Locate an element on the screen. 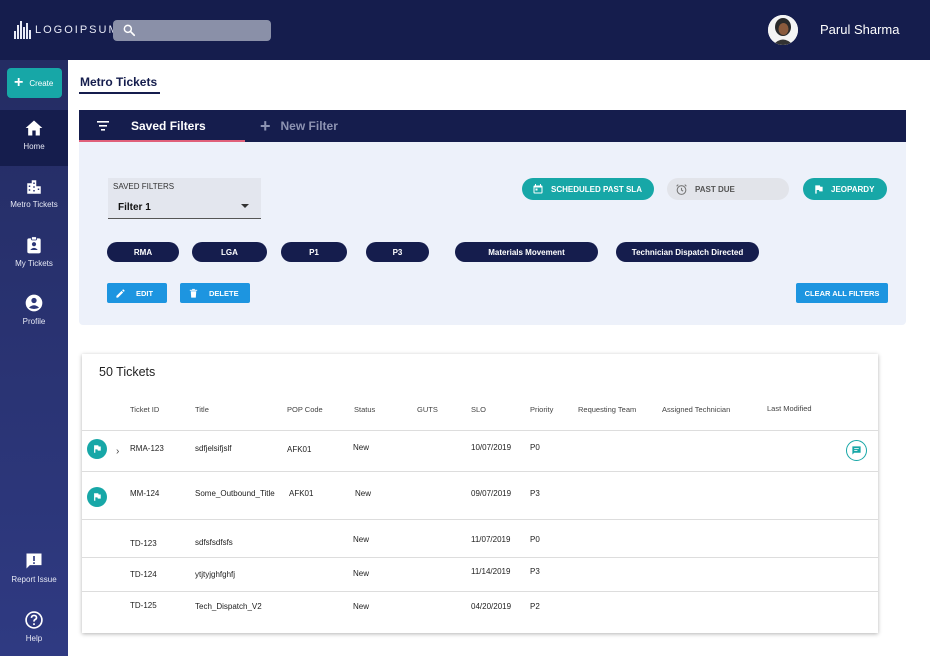 The width and height of the screenshot is (930, 658). ticket-title: Some_Outbound_Title is located at coordinates (235, 493).